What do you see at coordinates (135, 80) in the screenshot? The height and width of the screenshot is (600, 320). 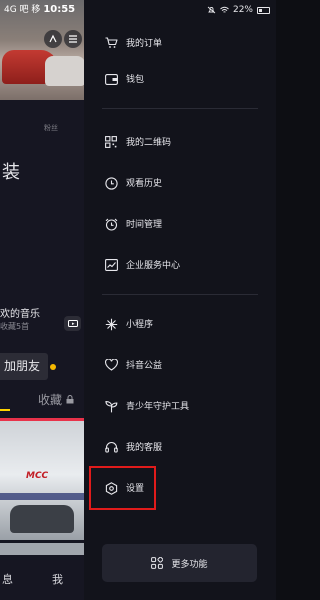 I see `menu-item-label: 钱包` at bounding box center [135, 80].